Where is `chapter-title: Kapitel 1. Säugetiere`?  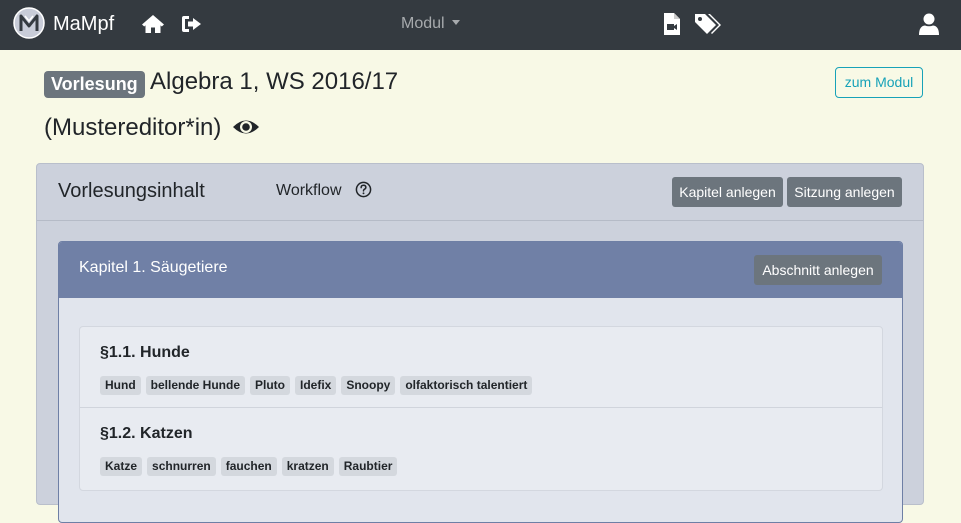
chapter-title: Kapitel 1. Säugetiere is located at coordinates (153, 268).